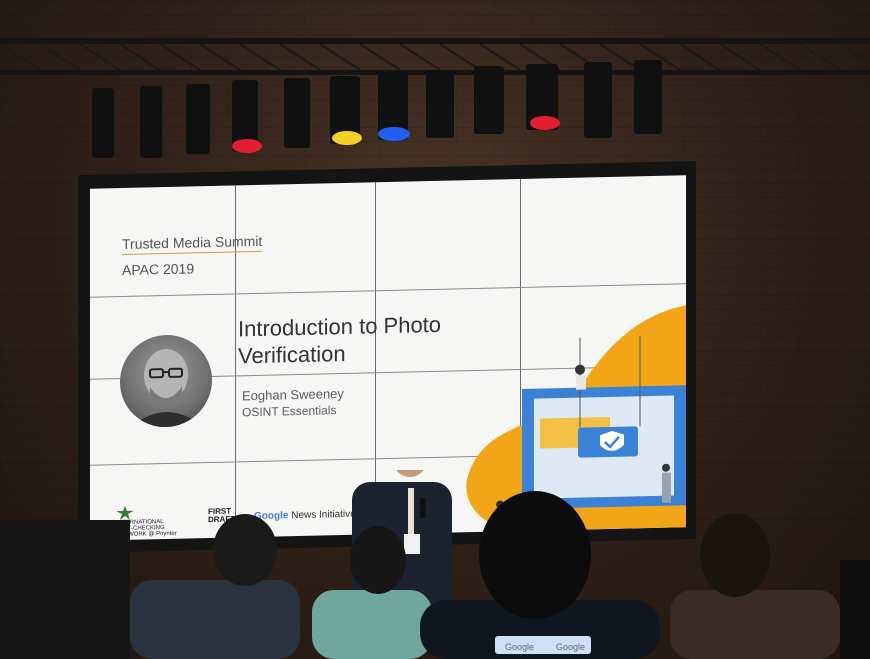 The height and width of the screenshot is (659, 870). What do you see at coordinates (158, 269) in the screenshot?
I see `event-year: APAC 2019` at bounding box center [158, 269].